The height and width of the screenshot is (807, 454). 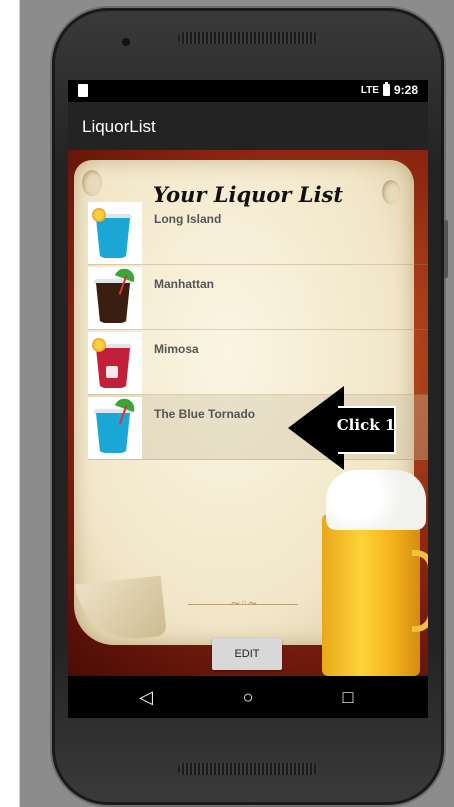 I want to click on app-title: LiquorList, so click(x=119, y=126).